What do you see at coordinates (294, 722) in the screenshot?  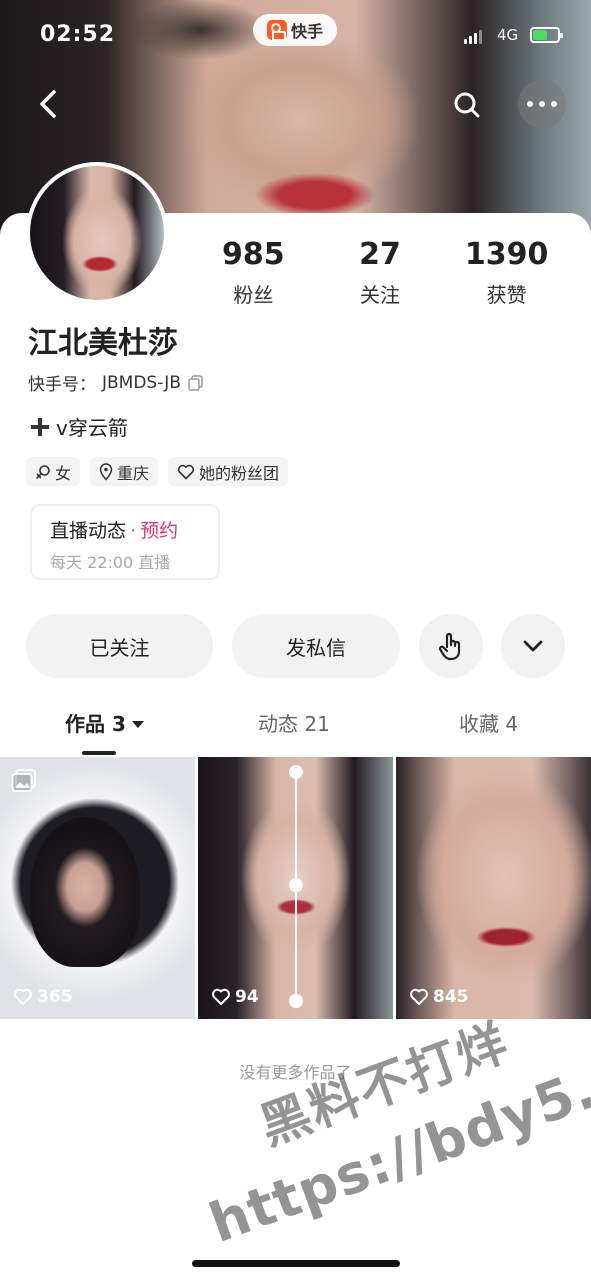 I see `tab-moments: 动态 21` at bounding box center [294, 722].